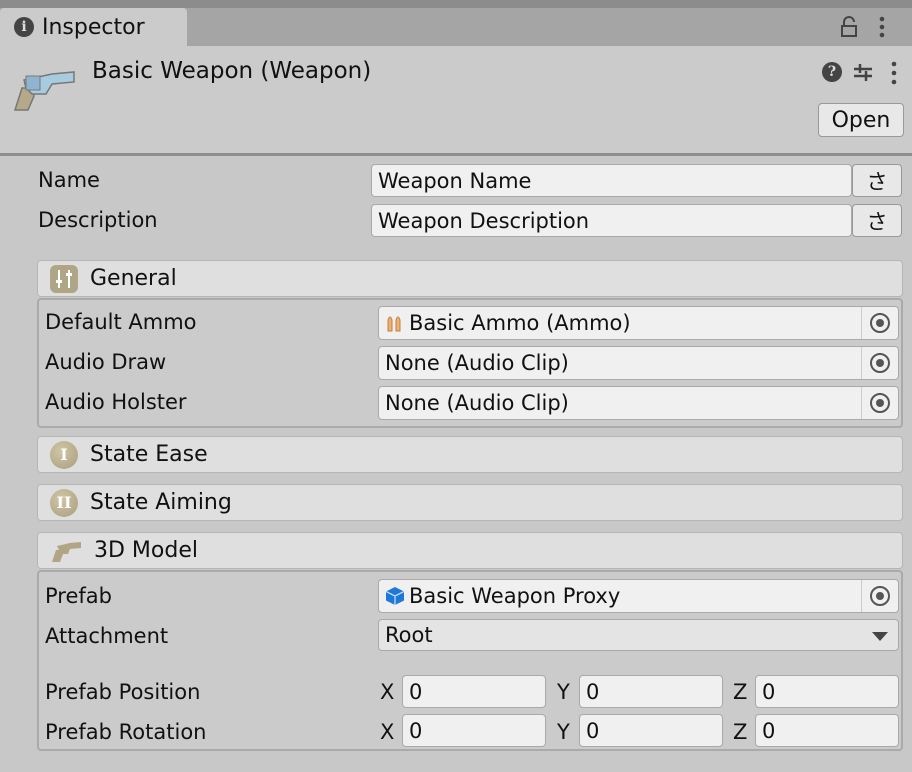 The height and width of the screenshot is (772, 912). I want to click on ammo-icon, so click(394, 324).